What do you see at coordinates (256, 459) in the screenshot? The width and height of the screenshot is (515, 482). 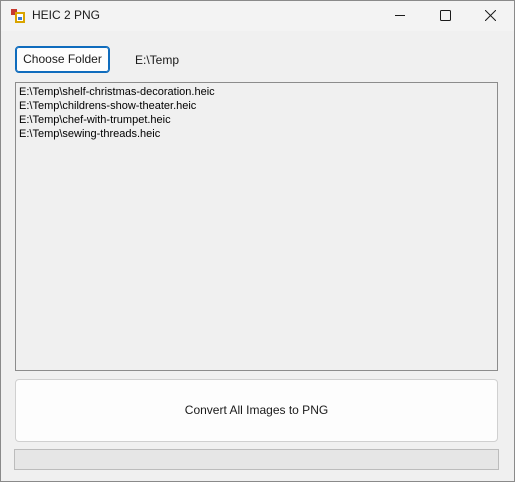 I see `progress-bar` at bounding box center [256, 459].